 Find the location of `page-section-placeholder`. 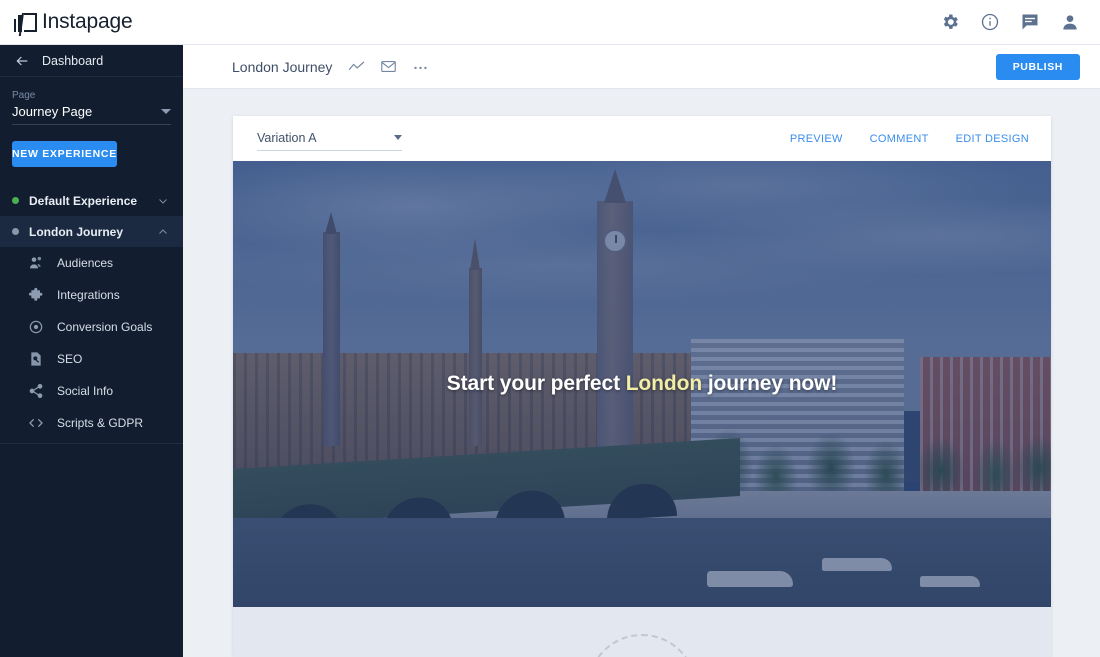

page-section-placeholder is located at coordinates (642, 632).